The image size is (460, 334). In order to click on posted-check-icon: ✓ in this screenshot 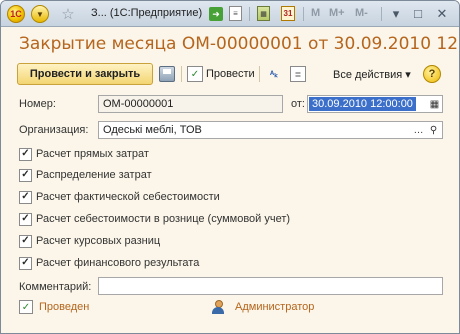, I will do `click(26, 307)`.